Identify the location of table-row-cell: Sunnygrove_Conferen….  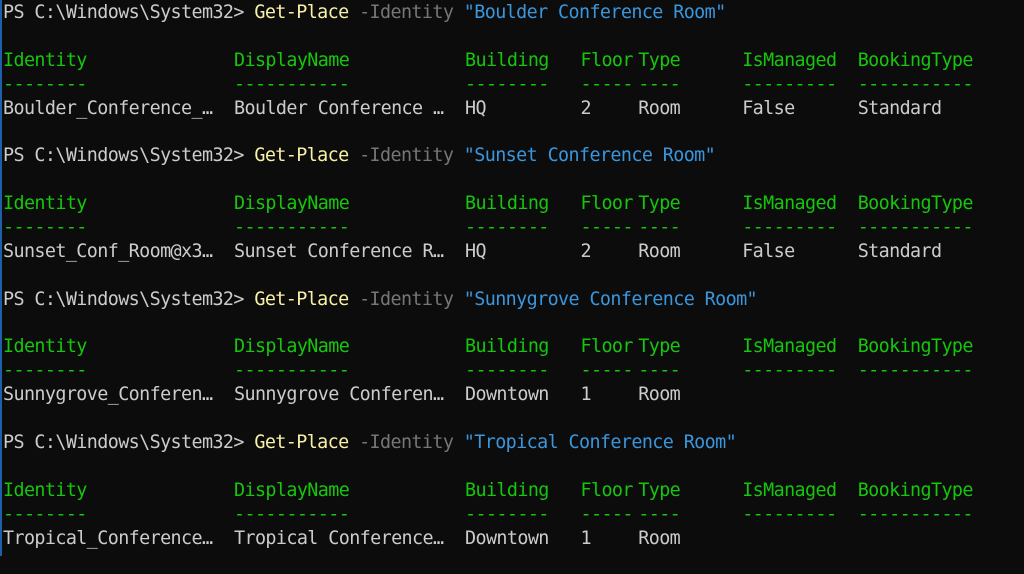
(108, 395).